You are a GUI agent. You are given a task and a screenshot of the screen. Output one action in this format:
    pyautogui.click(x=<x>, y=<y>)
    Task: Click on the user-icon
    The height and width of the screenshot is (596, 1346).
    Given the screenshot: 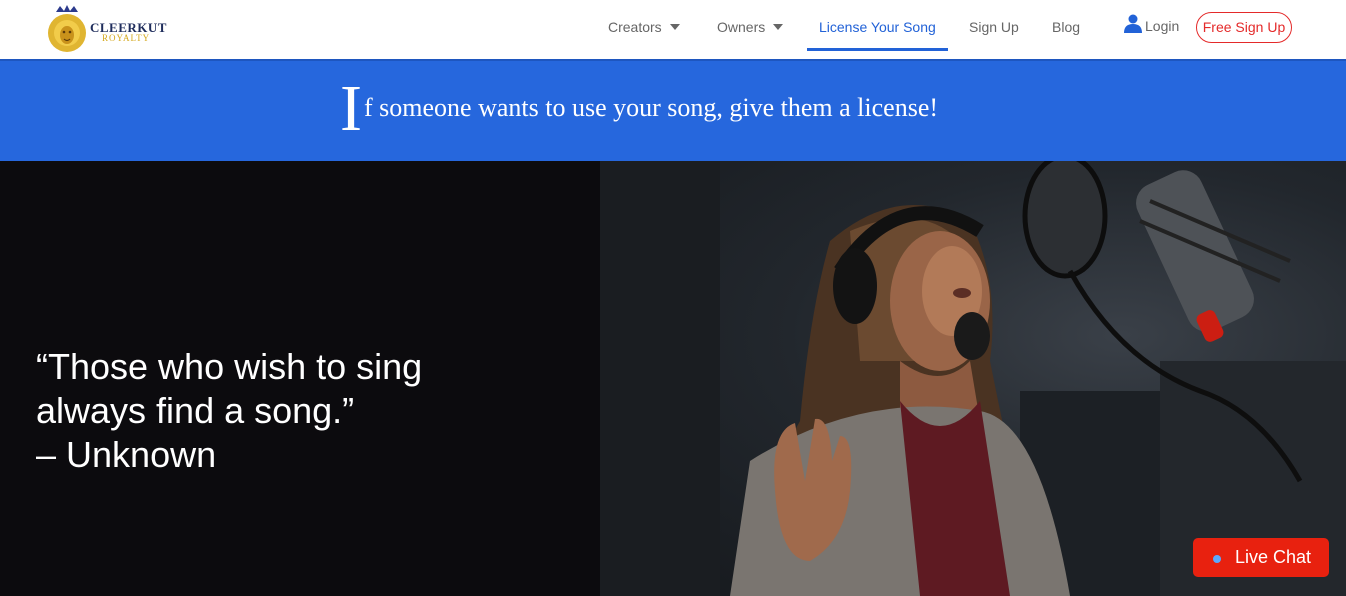 What is the action you would take?
    pyautogui.click(x=1133, y=23)
    